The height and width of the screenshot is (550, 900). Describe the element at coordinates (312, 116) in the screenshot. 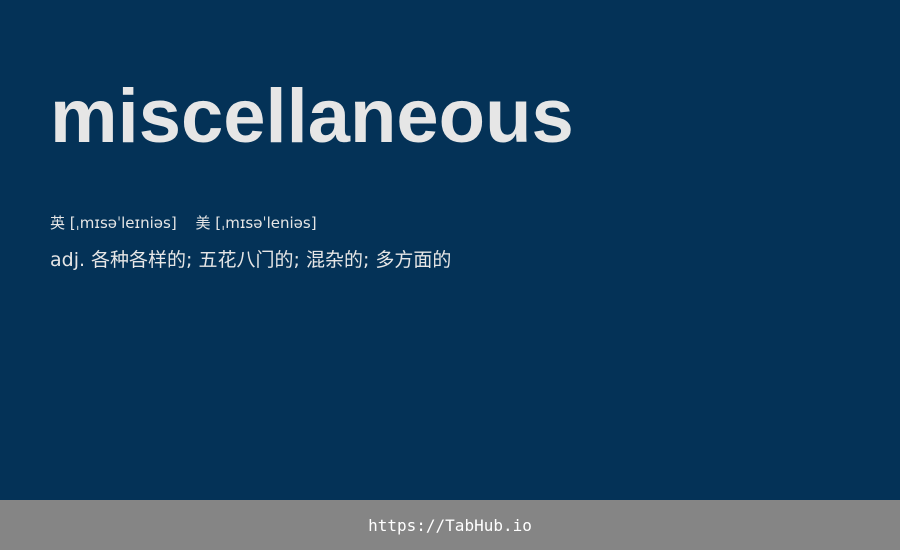

I see `headword: miscellaneous` at that location.